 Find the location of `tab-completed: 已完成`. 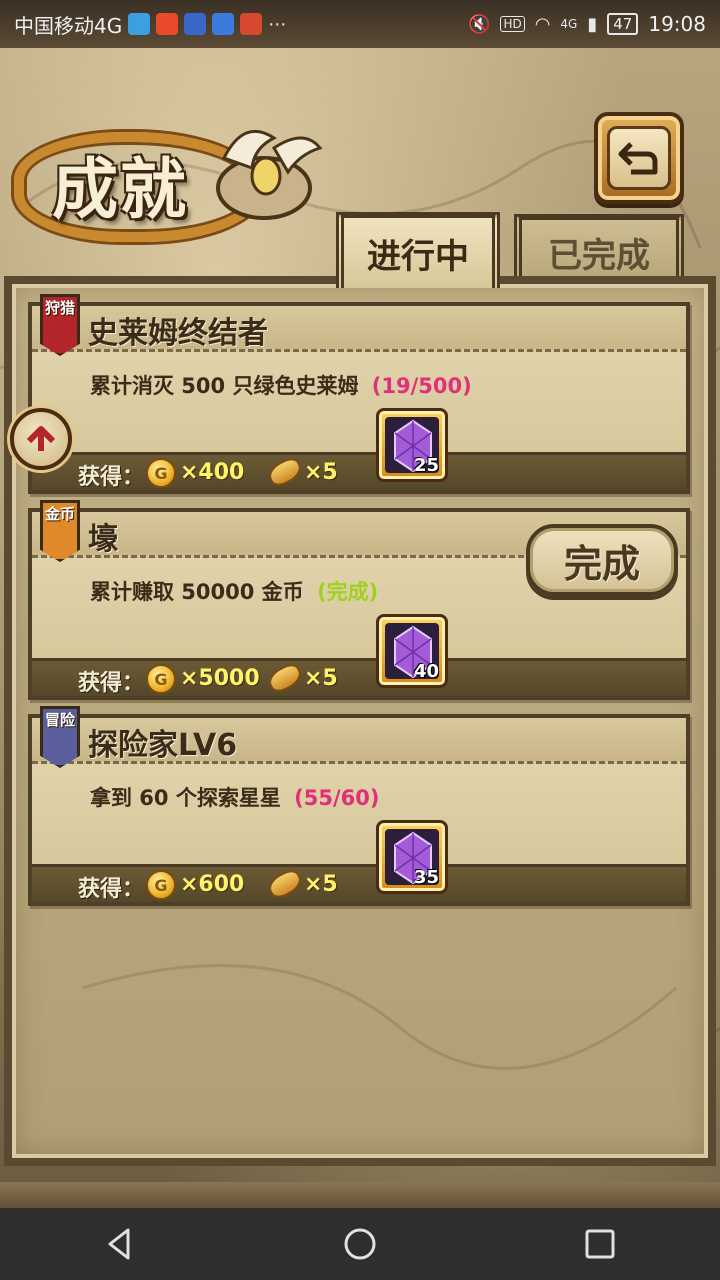

tab-completed: 已完成 is located at coordinates (599, 249).